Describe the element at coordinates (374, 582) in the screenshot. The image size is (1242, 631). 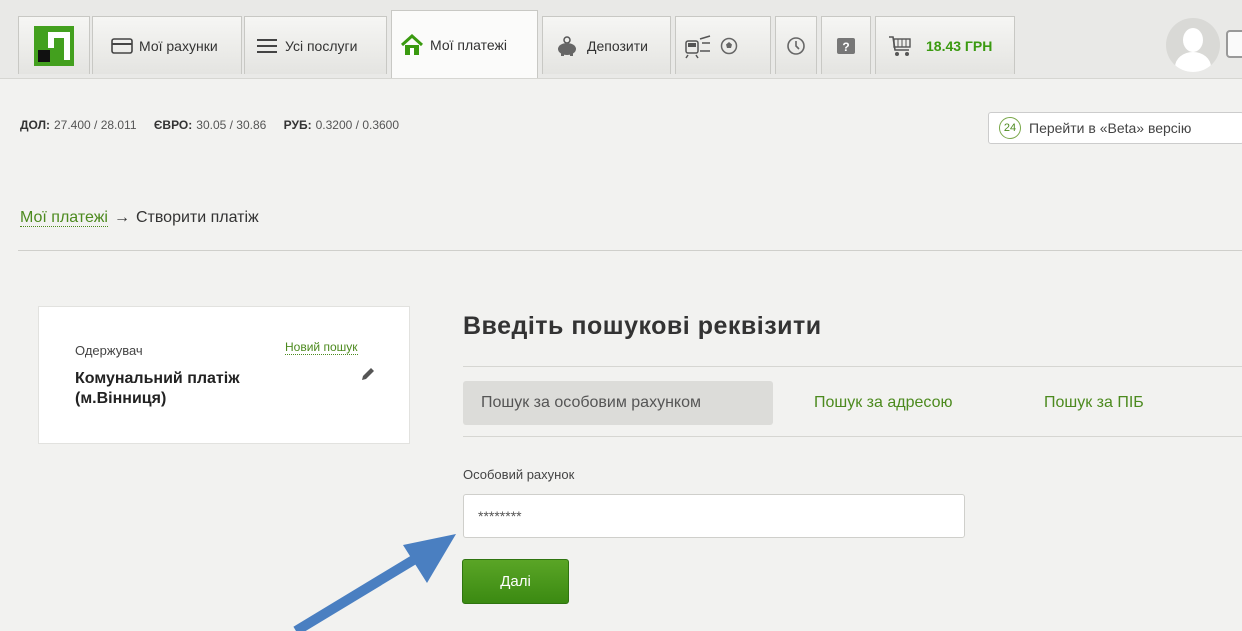
I see `annotation-arrow` at that location.